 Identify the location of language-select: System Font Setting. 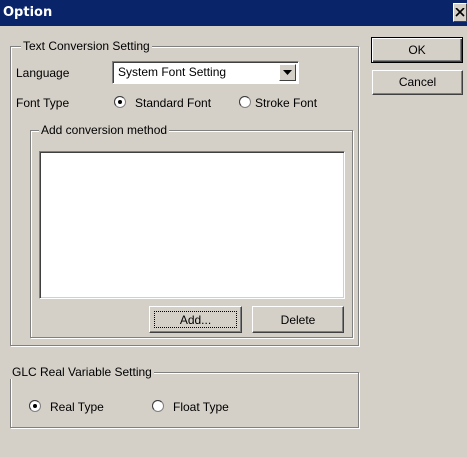
(205, 72).